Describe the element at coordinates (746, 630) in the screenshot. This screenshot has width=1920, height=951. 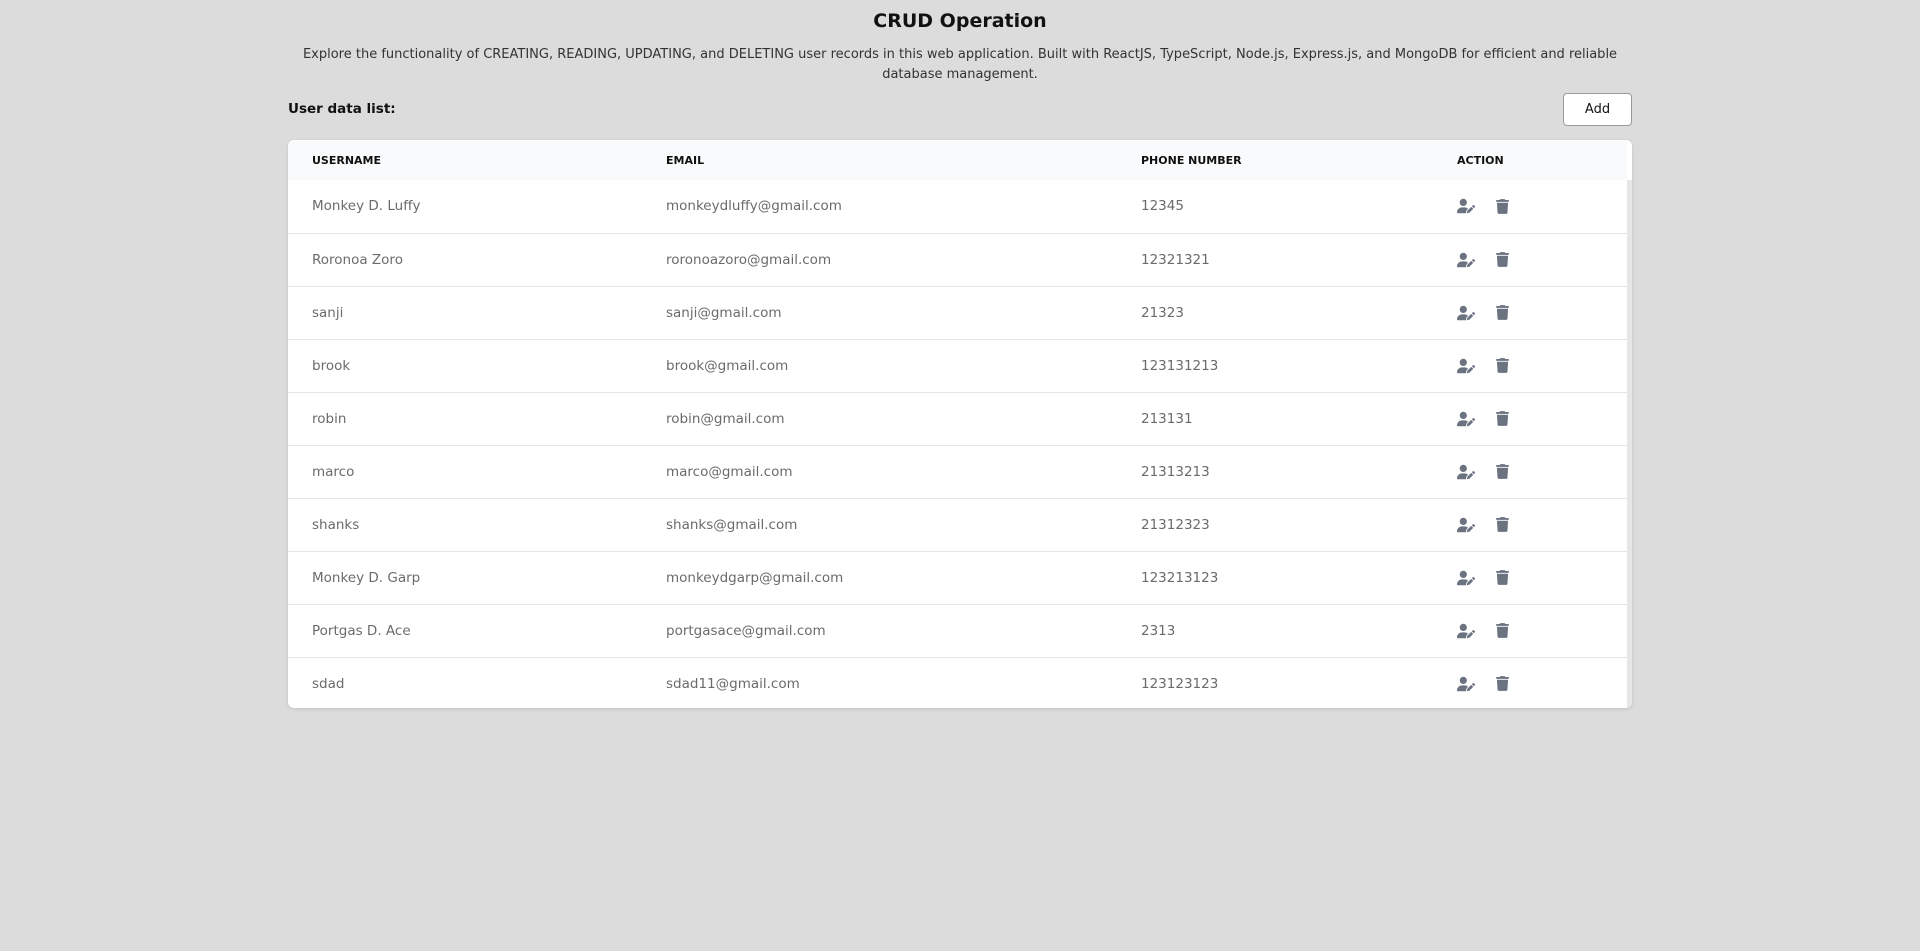
I see `cell-email: portgasace@gmail.com` at that location.